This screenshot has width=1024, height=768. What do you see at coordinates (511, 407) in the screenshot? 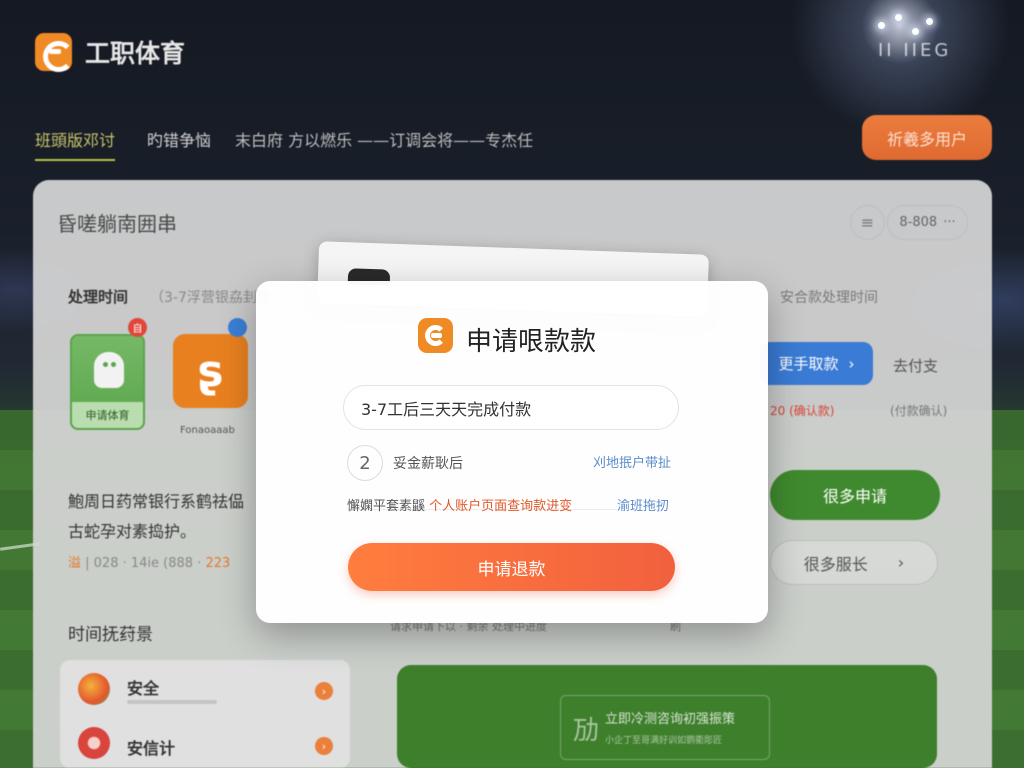
I see `refund-input` at bounding box center [511, 407].